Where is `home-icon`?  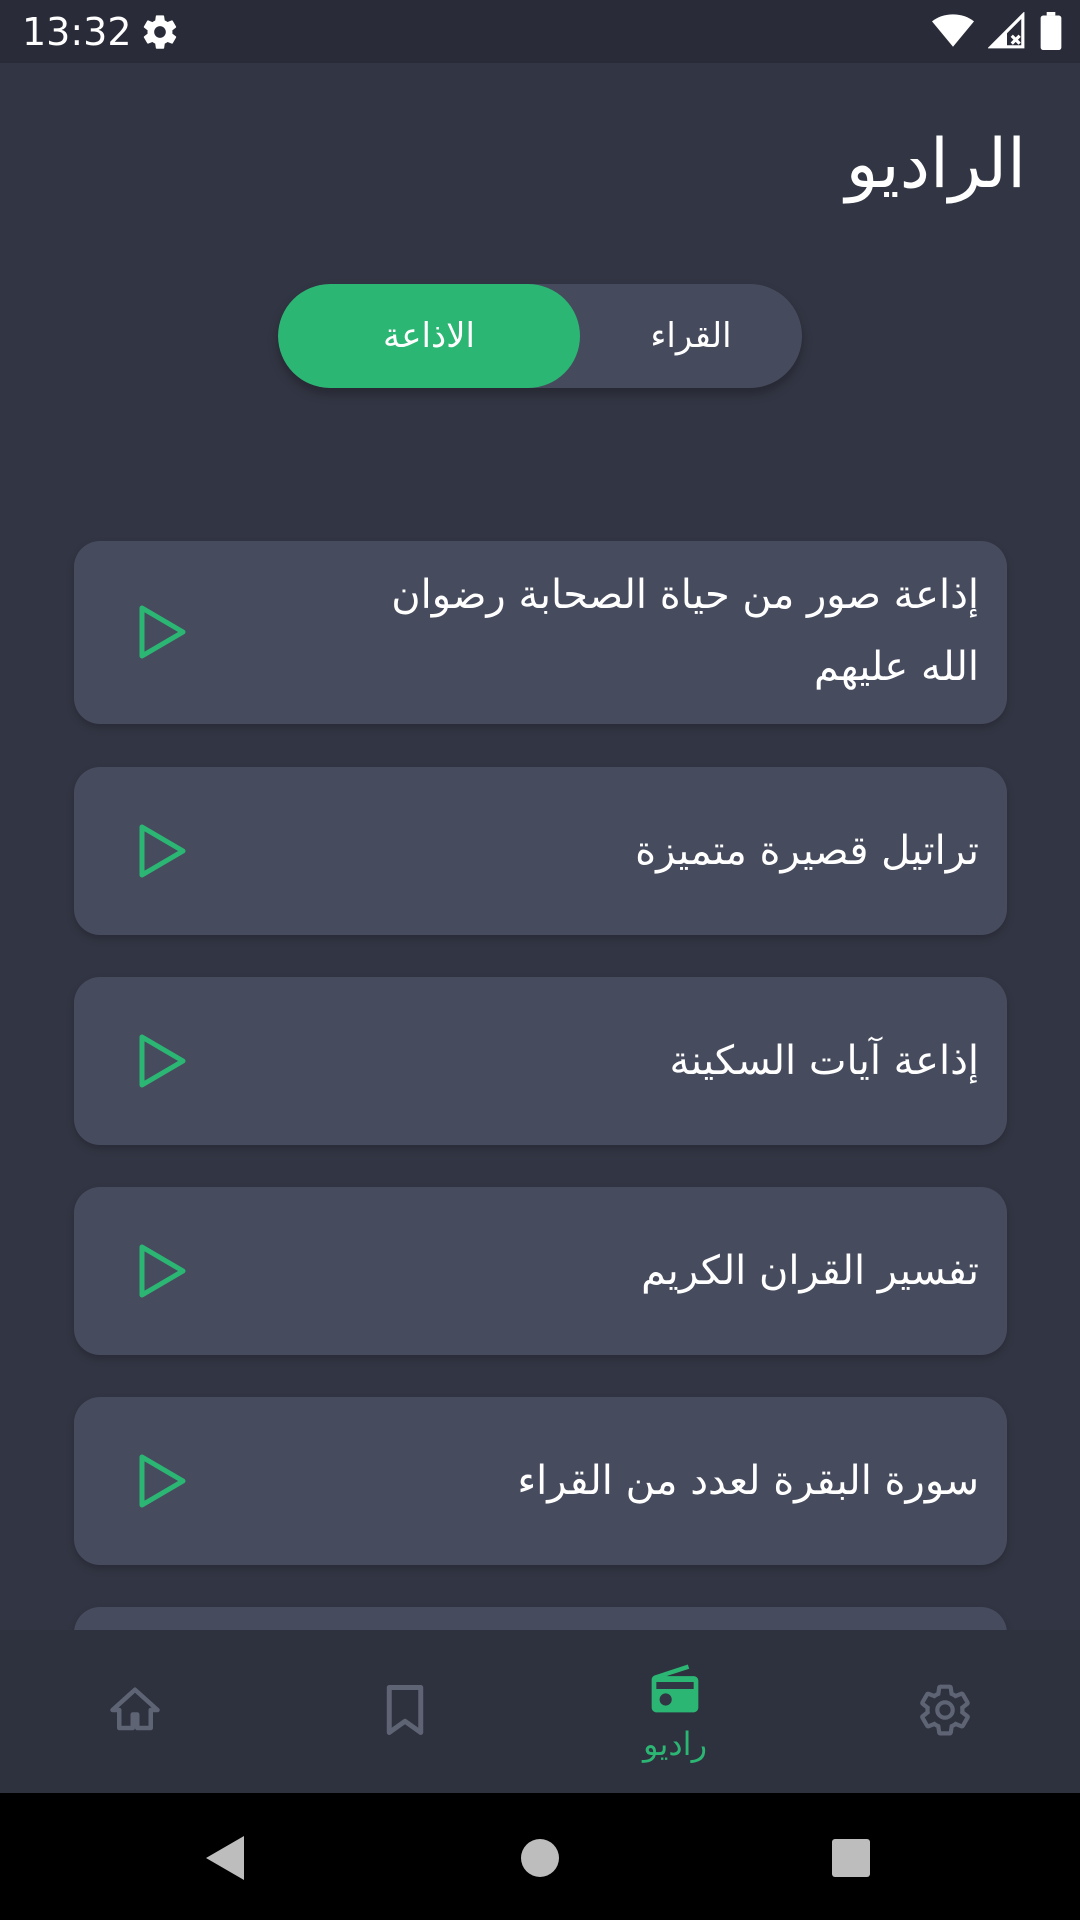 home-icon is located at coordinates (135, 1712).